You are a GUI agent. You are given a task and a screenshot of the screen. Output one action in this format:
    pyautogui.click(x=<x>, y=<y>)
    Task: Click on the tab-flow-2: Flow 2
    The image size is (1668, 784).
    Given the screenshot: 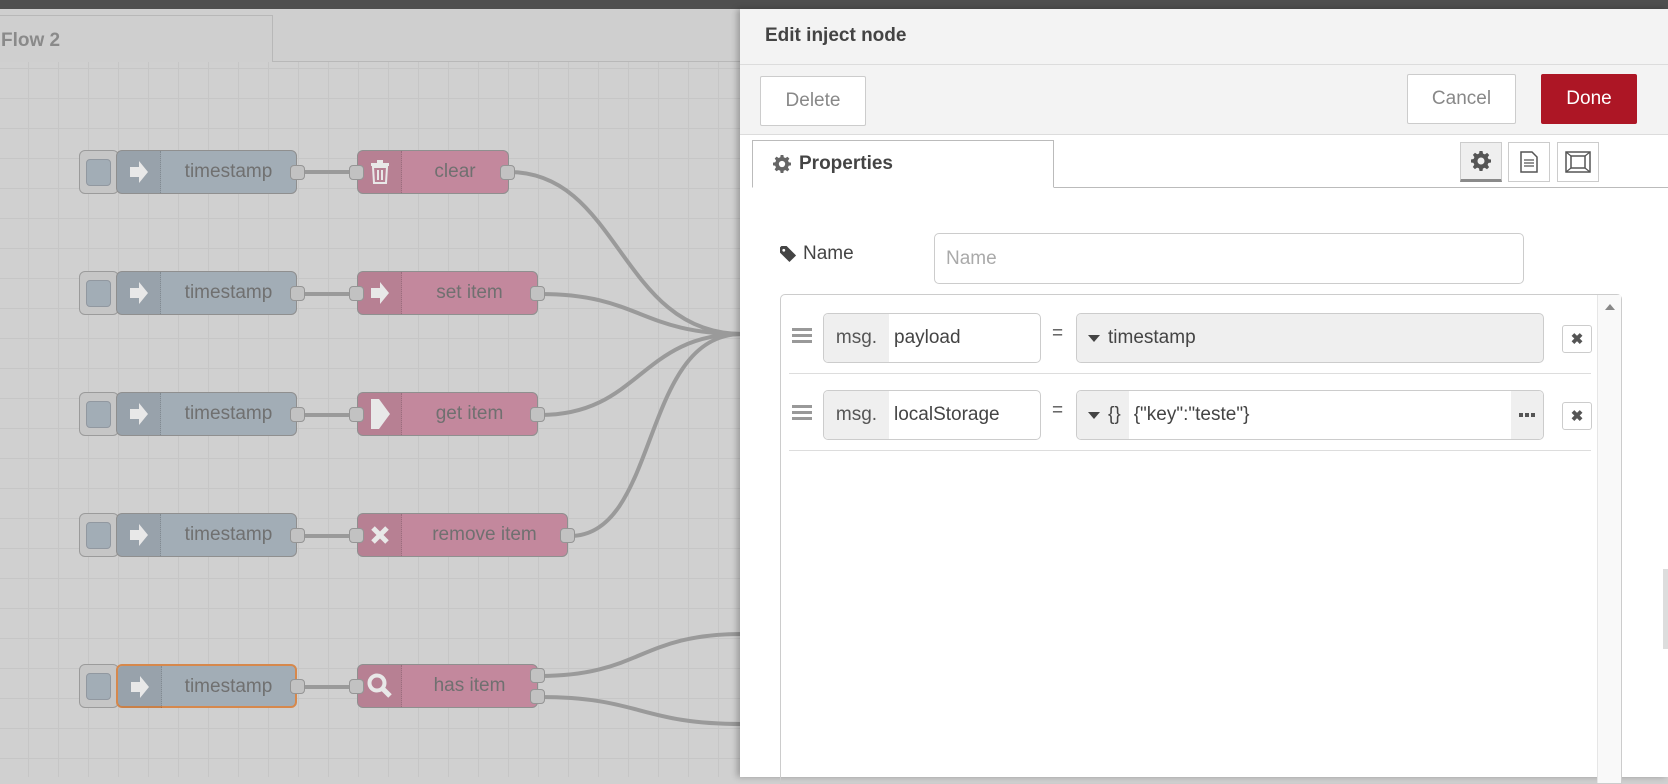 What is the action you would take?
    pyautogui.click(x=136, y=39)
    